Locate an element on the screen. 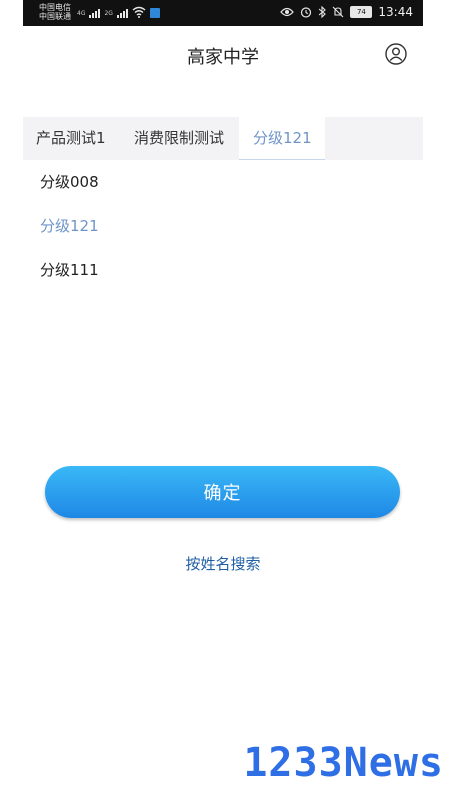  network-type-1: 4G is located at coordinates (81, 13).